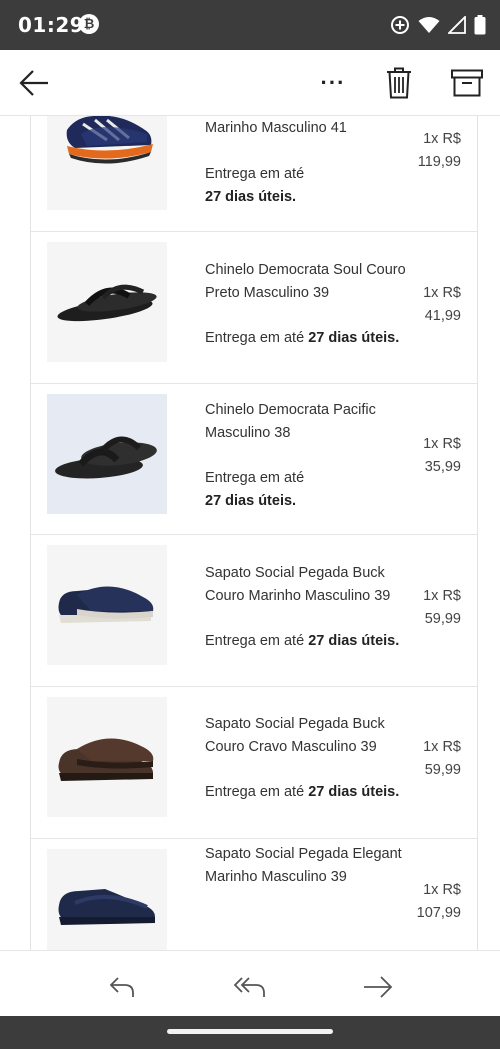 The height and width of the screenshot is (1049, 500). I want to click on reply-button, so click(122, 987).